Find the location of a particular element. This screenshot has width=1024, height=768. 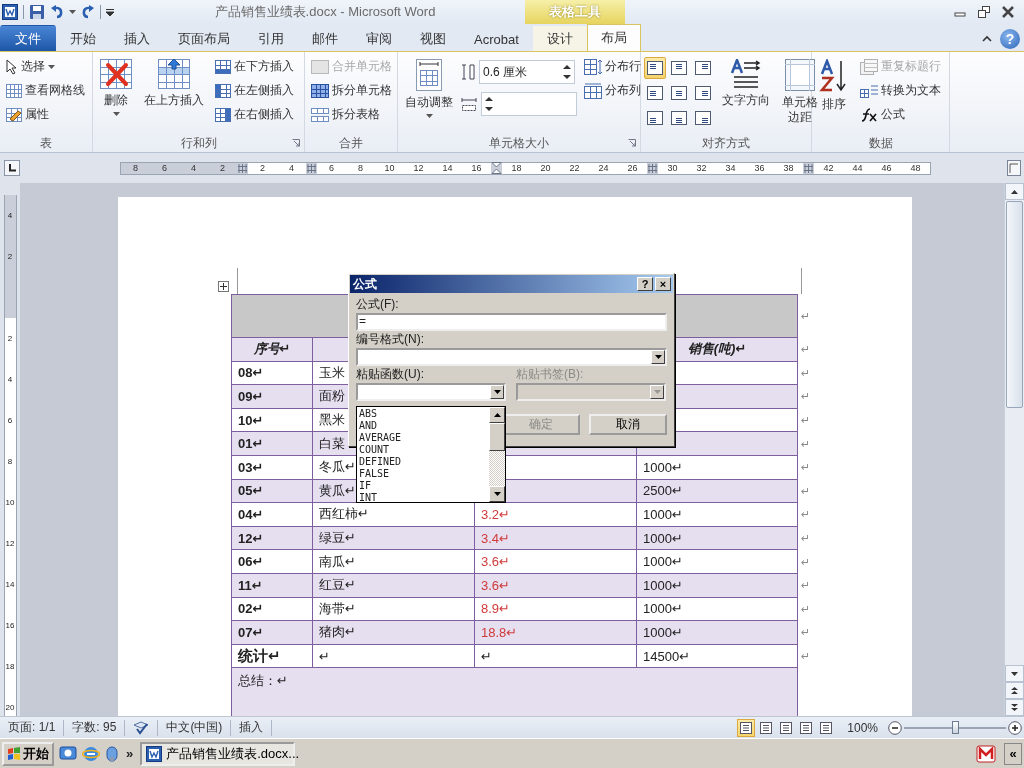

undo-icon is located at coordinates (57, 12).